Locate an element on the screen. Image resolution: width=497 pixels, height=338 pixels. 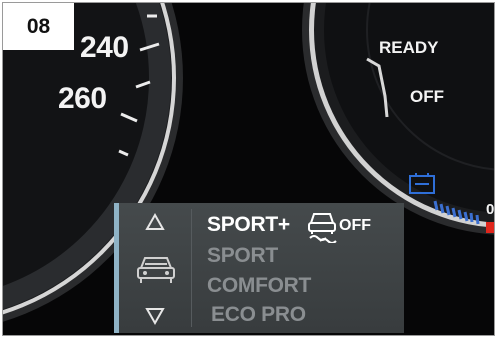
figure-number-badge: 08 is located at coordinates (38, 26).